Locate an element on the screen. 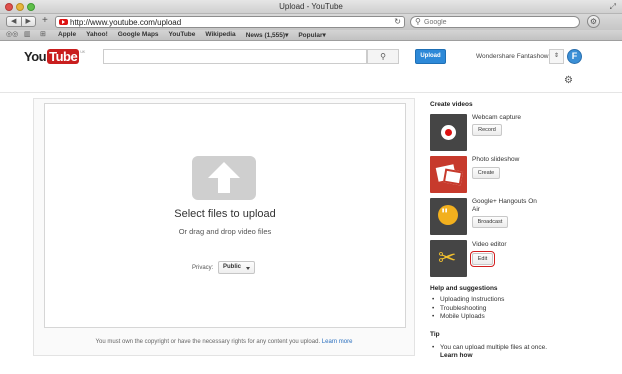 Image resolution: width=622 pixels, height=374 pixels. video-editor-label: Video editor is located at coordinates (489, 244).